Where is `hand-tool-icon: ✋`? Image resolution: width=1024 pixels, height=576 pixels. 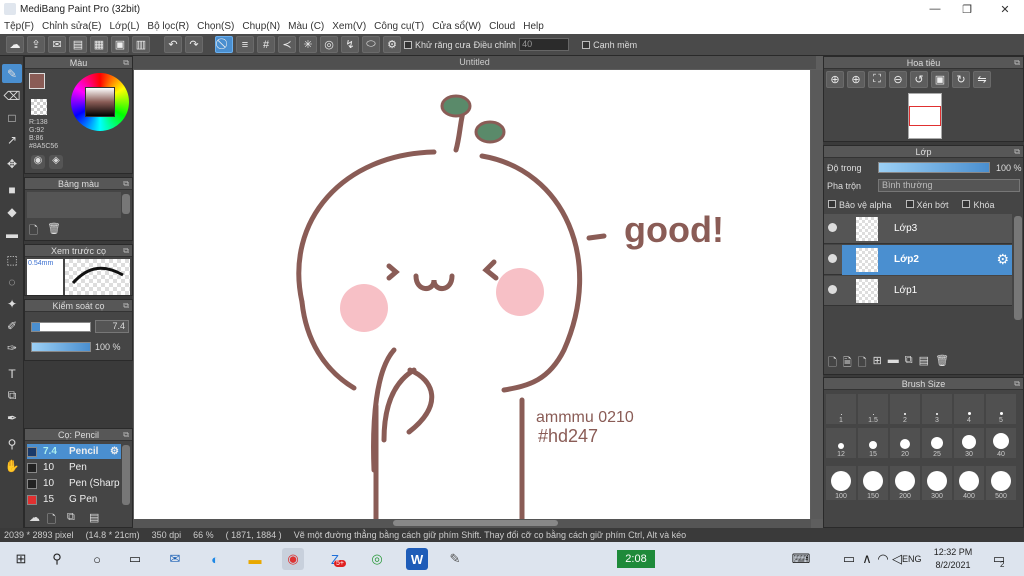 hand-tool-icon: ✋ is located at coordinates (12, 465).